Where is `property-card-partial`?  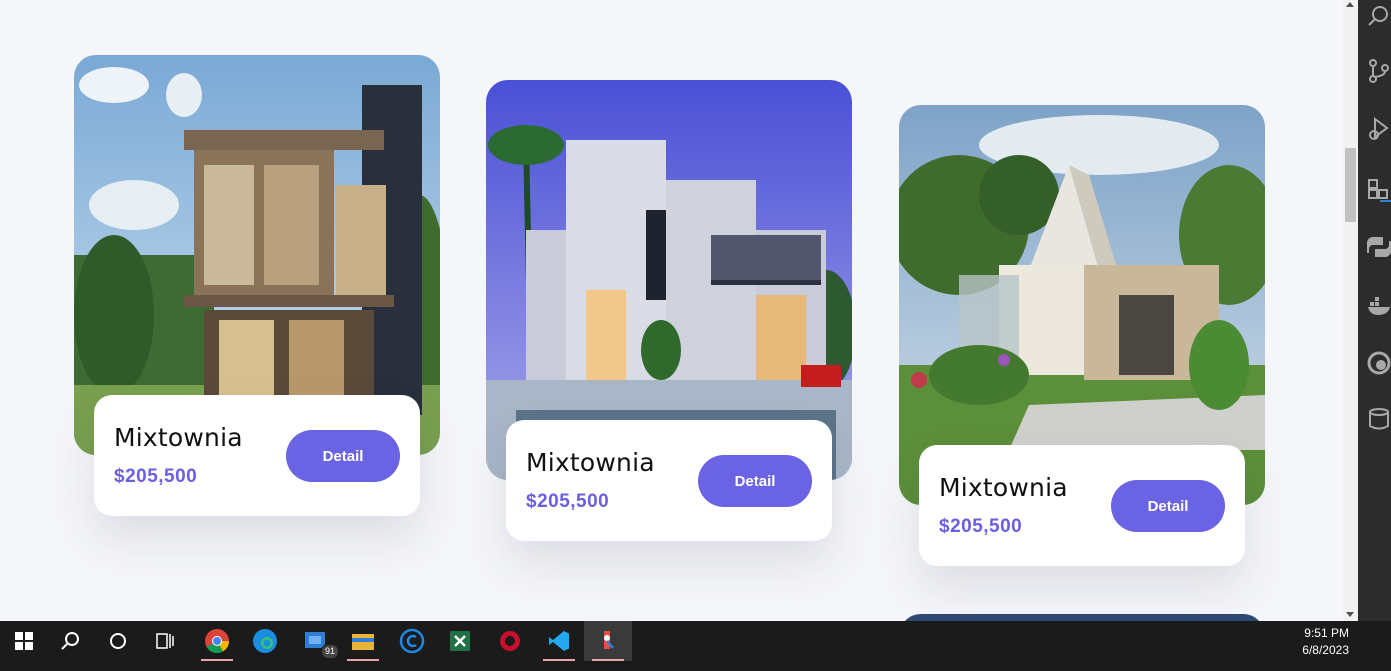
property-card-partial is located at coordinates (1082, 617).